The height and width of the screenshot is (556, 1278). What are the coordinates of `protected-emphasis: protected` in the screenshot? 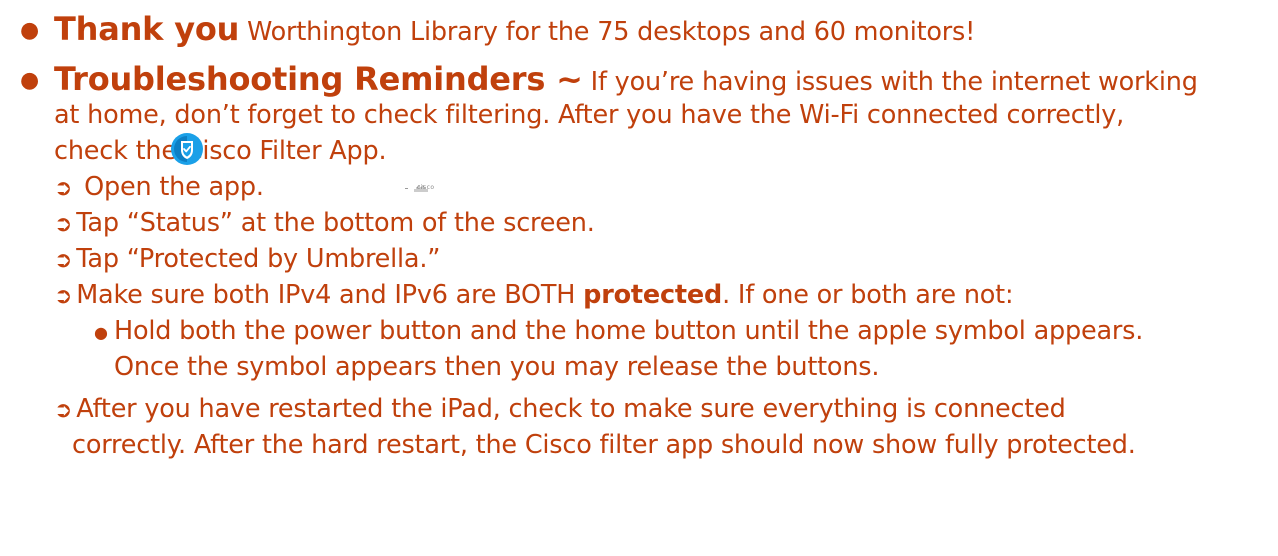 It's located at (653, 295).